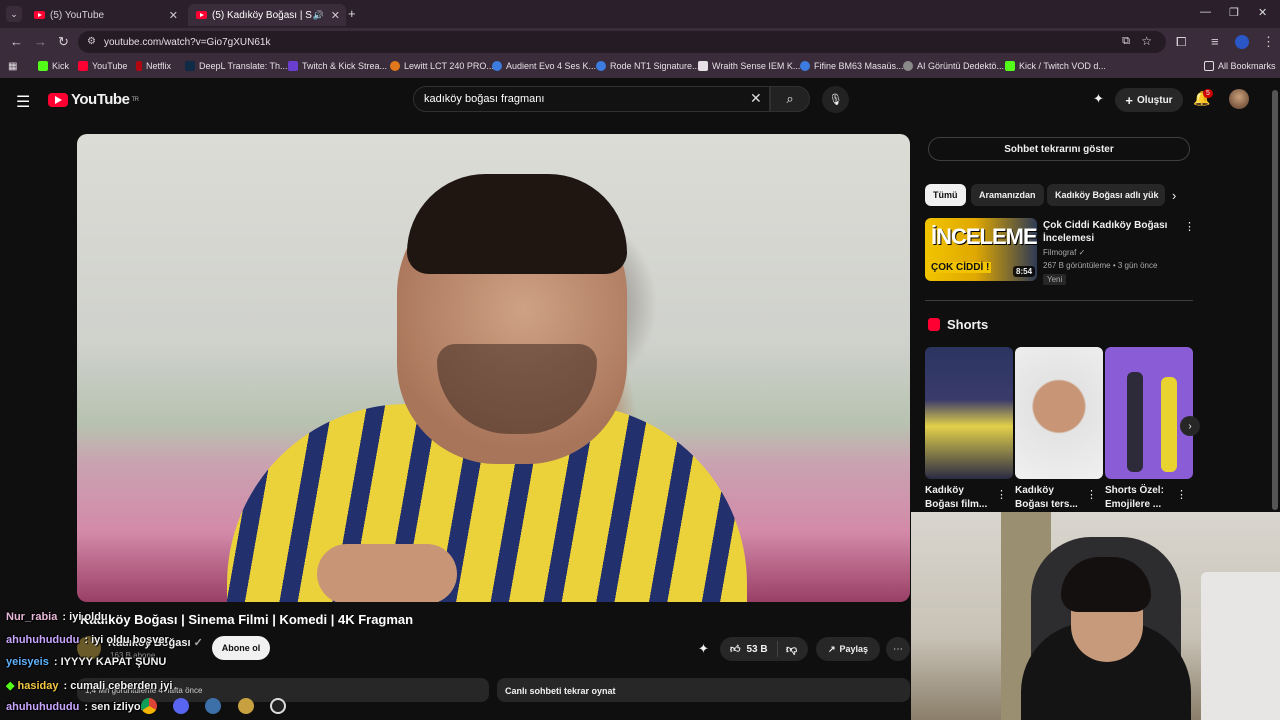 This screenshot has height=720, width=1280. Describe the element at coordinates (12, 66) in the screenshot. I see `apps-grid-icon: ▦` at that location.